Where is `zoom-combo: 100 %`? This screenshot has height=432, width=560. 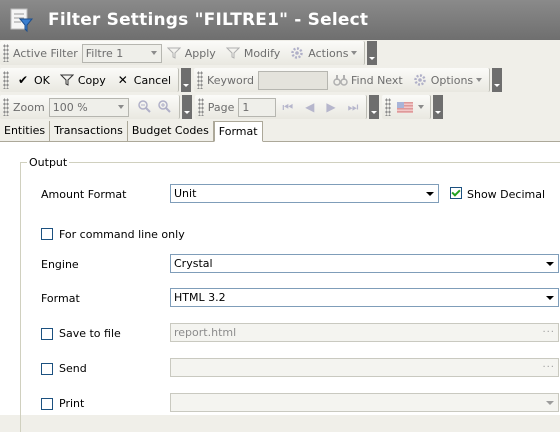
zoom-combo: 100 % is located at coordinates (88, 107).